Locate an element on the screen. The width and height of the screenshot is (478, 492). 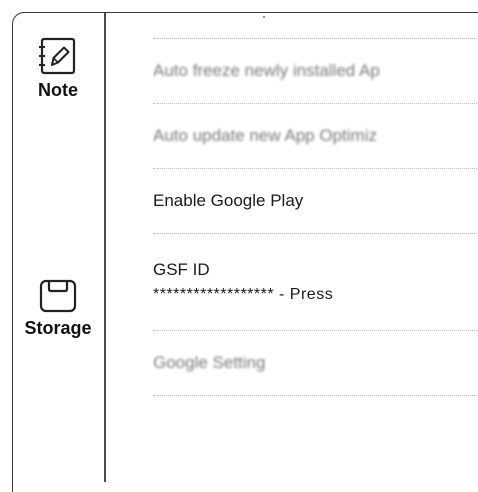
separator is located at coordinates (315, 395).